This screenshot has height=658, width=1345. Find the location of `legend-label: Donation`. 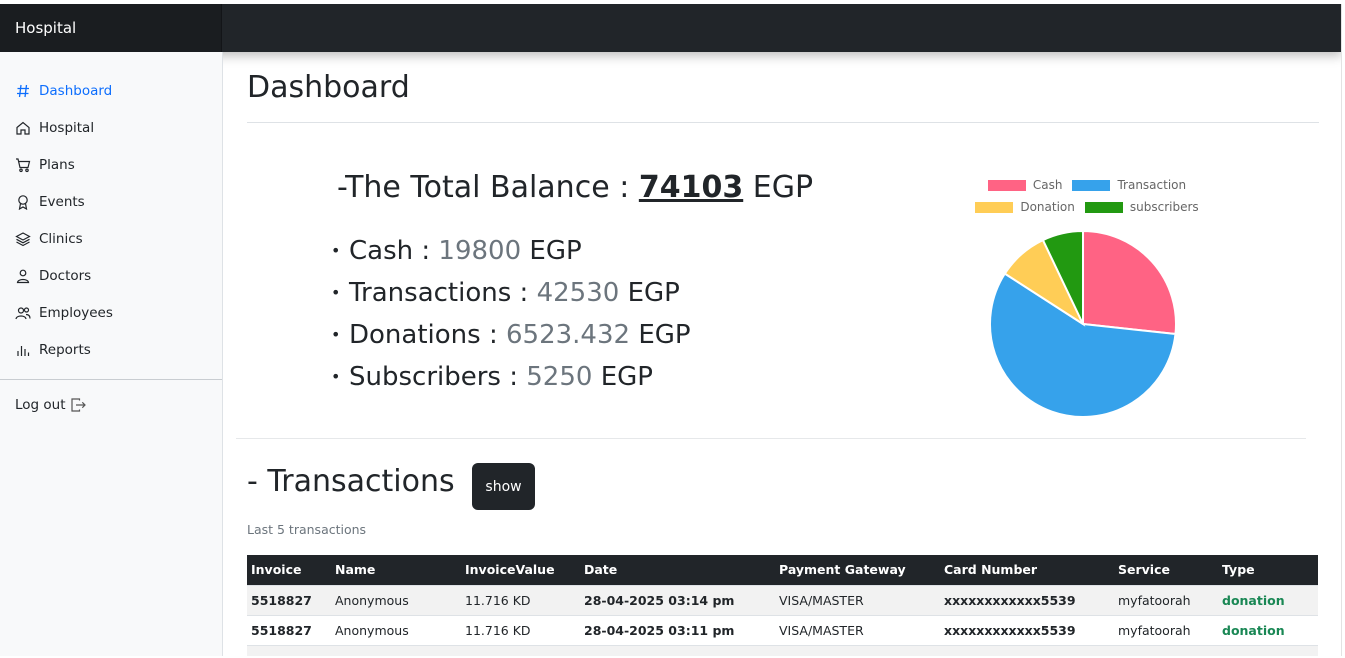

legend-label: Donation is located at coordinates (1047, 207).